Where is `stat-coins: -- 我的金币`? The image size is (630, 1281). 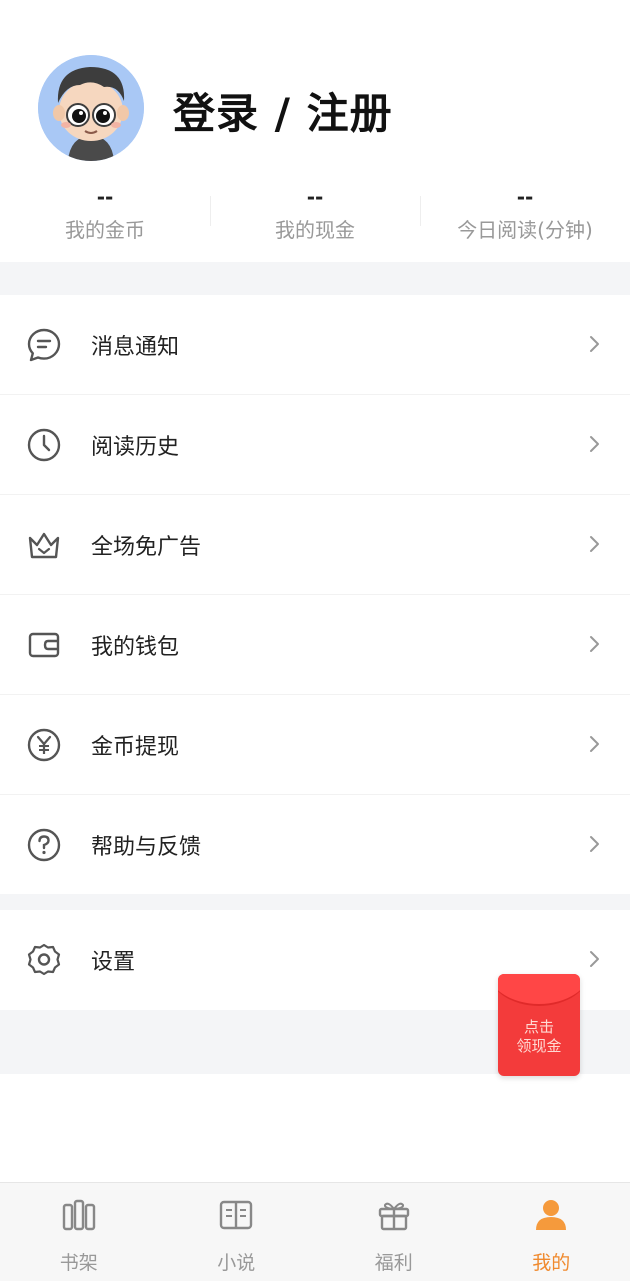 stat-coins: -- 我的金币 is located at coordinates (105, 219).